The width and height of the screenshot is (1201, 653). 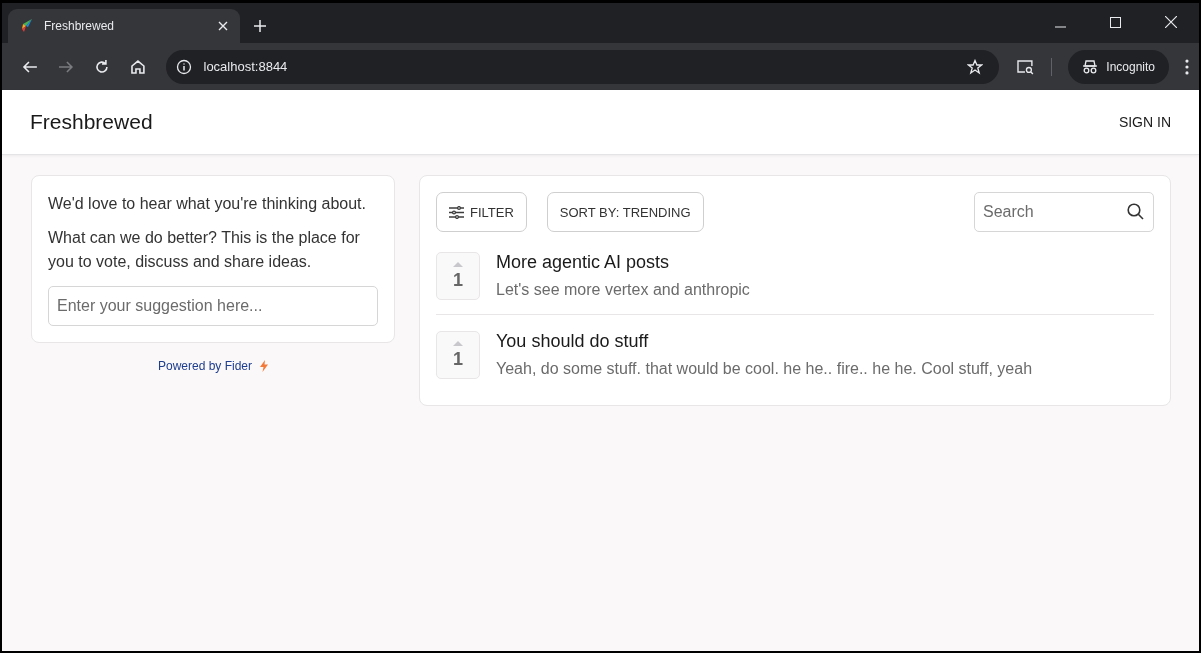 I want to click on home-icon, so click(x=137, y=66).